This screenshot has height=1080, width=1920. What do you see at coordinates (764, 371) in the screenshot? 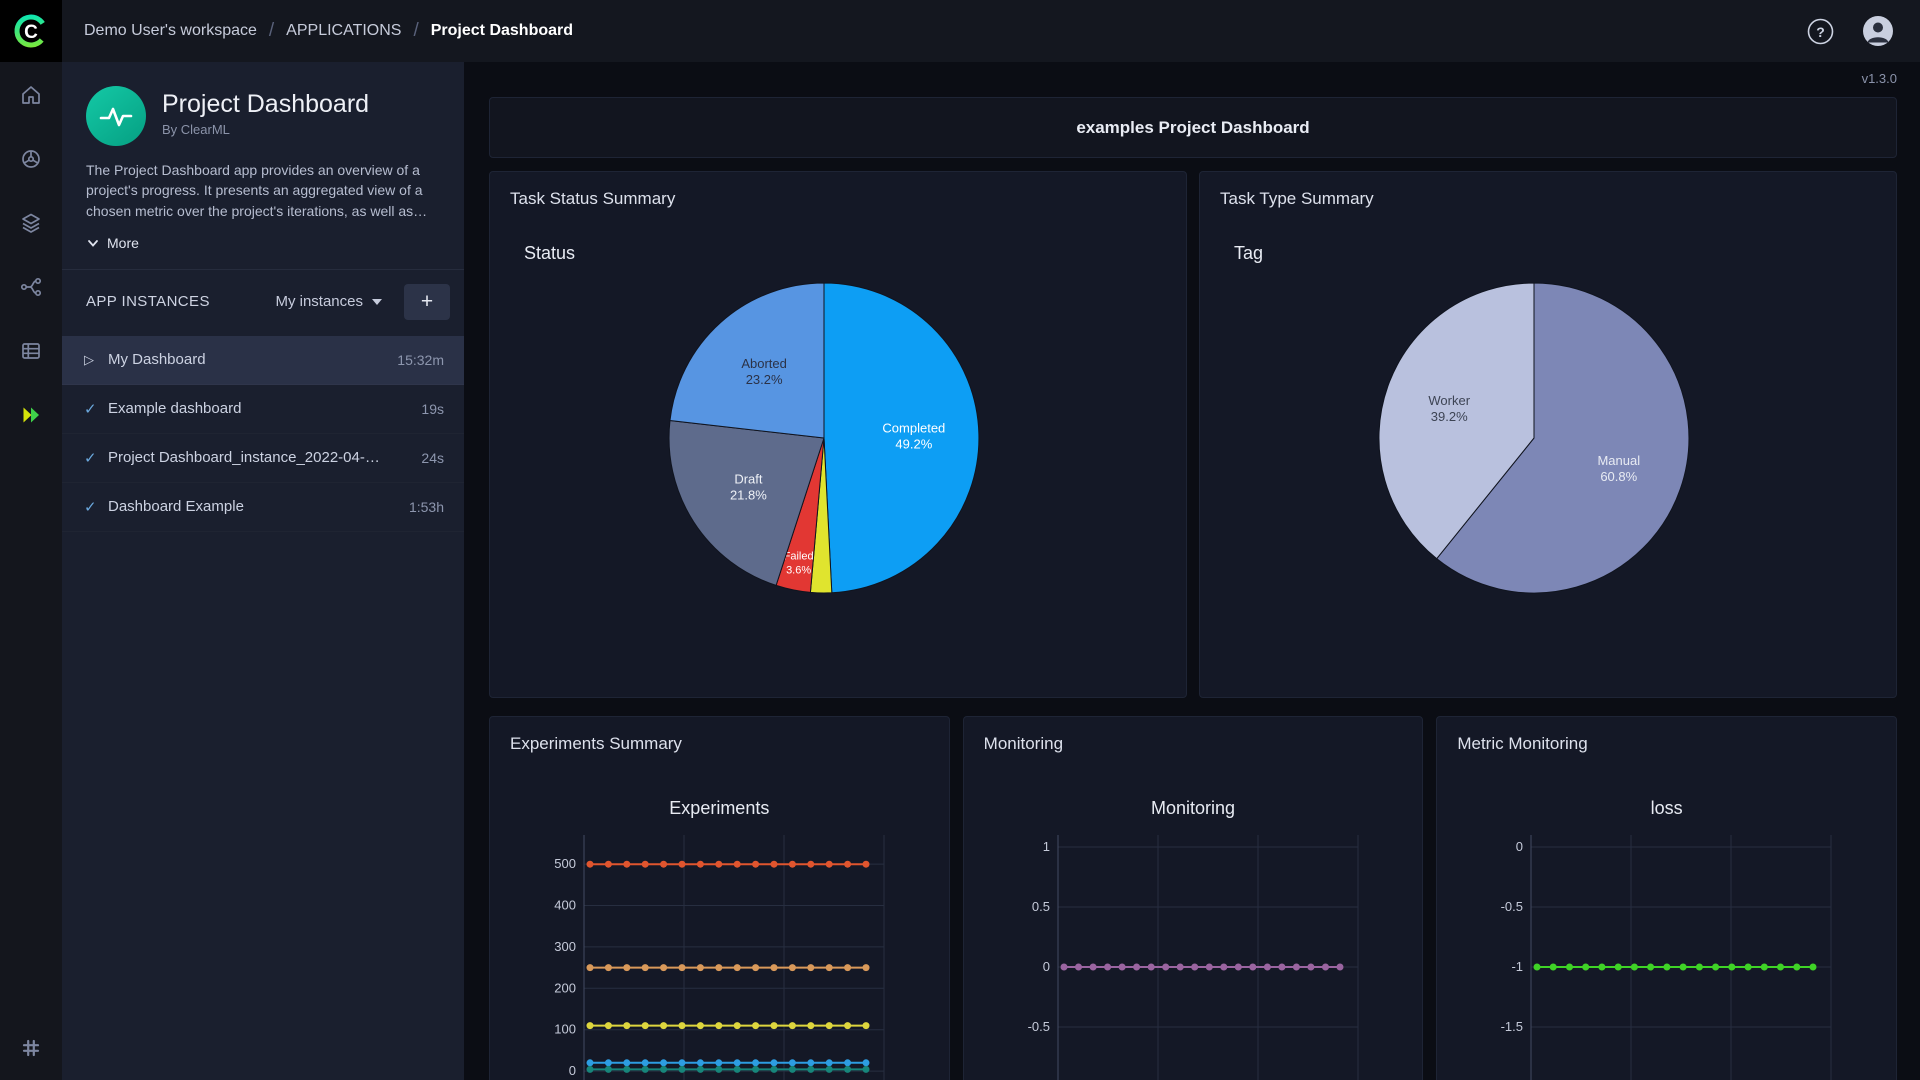
I see `pie-slice-label: Aborted 23.2%` at bounding box center [764, 371].